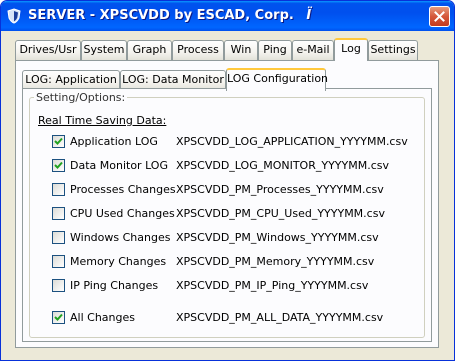 The image size is (455, 361). I want to click on tab-settings: Settings, so click(393, 50).